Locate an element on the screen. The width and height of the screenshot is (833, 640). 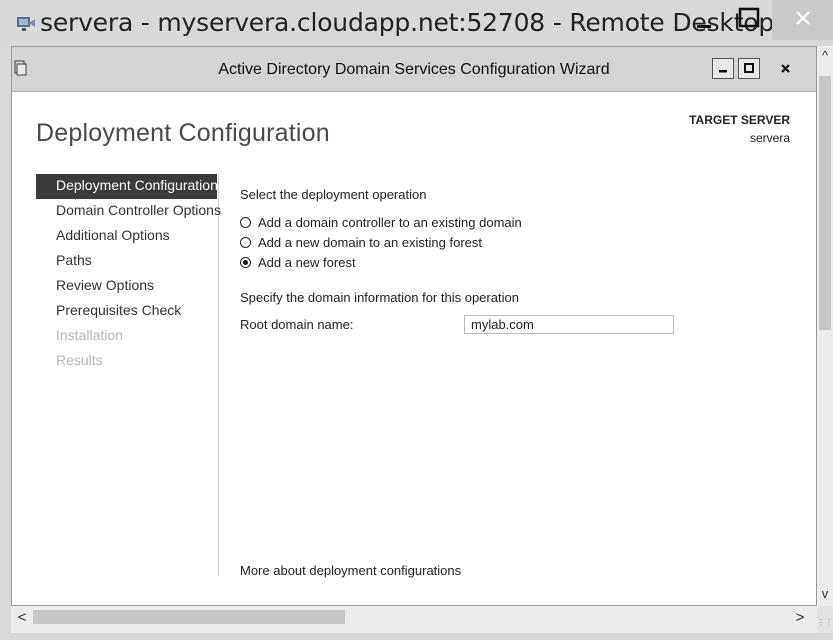
more-about-link: More about deployment configurations is located at coordinates (350, 570).